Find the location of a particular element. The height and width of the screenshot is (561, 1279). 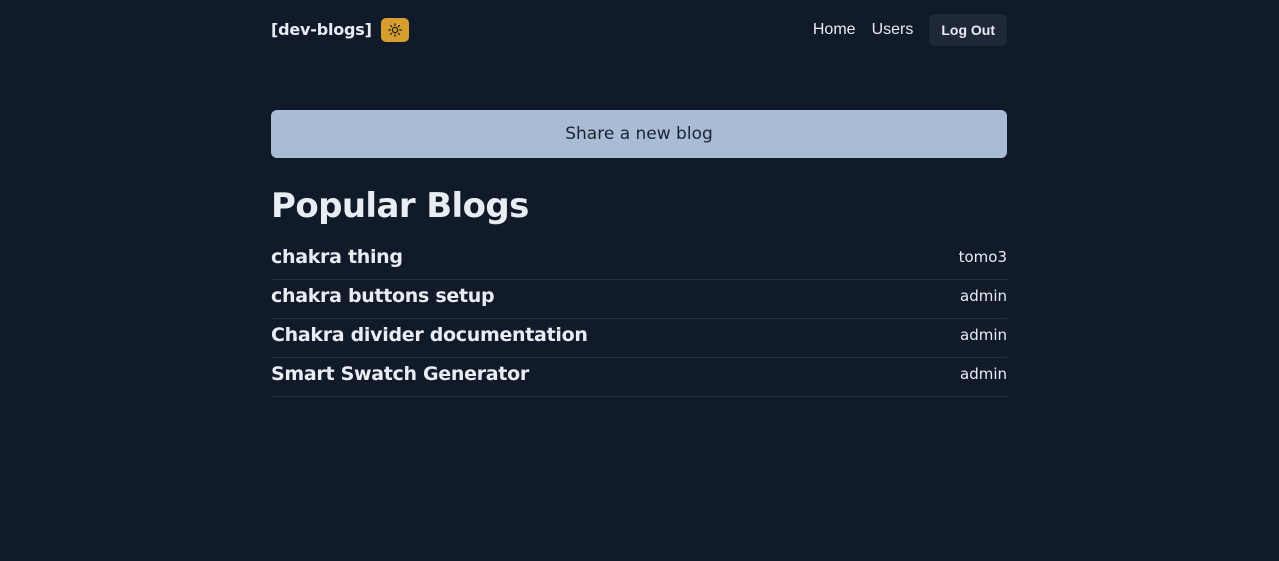

nav-links: Home Users Log Out is located at coordinates (910, 30).